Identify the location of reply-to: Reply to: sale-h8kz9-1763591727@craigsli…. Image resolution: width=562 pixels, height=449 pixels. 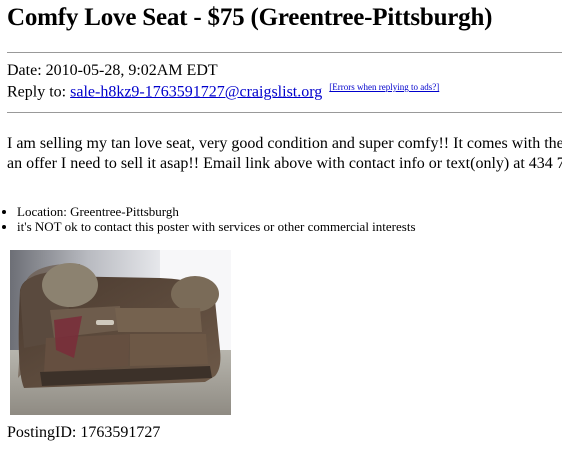
(223, 91).